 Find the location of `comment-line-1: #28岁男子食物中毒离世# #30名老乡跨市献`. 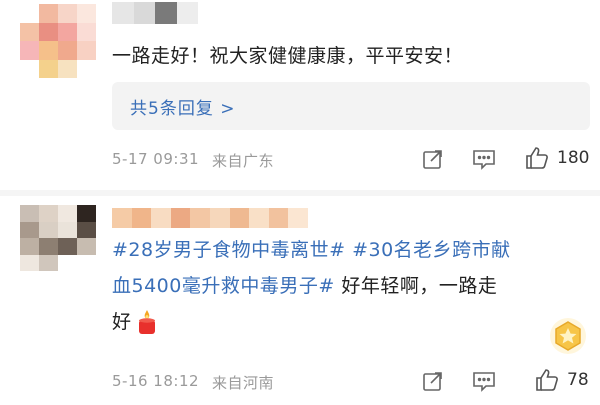

comment-line-1: #28岁男子食物中毒离世# #30名老乡跨市献 is located at coordinates (352, 250).